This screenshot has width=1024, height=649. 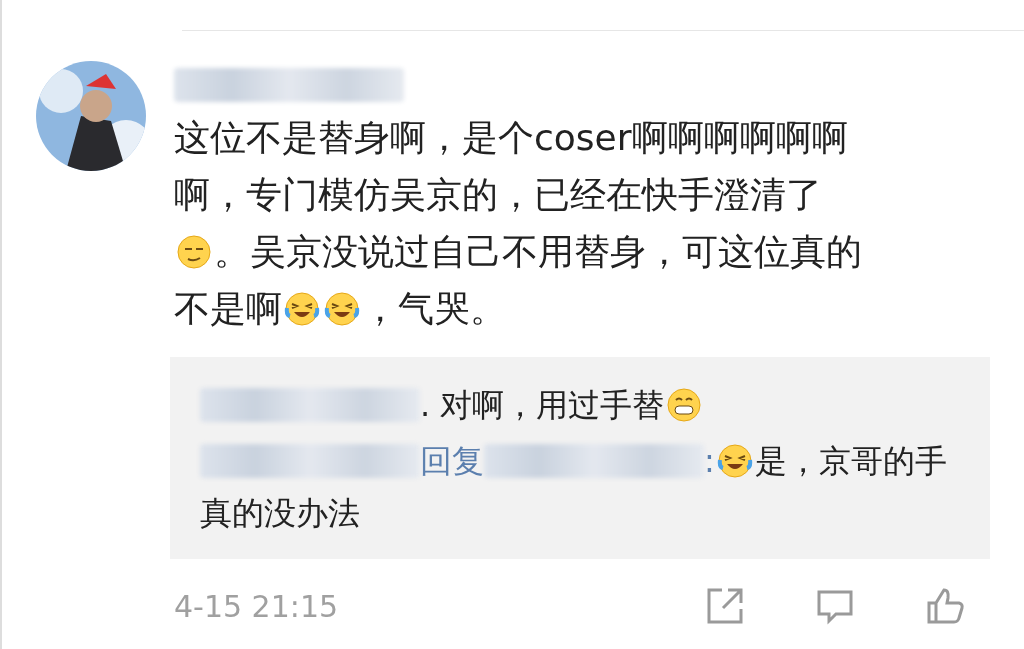 I want to click on reply-link: :, so click(x=709, y=461).